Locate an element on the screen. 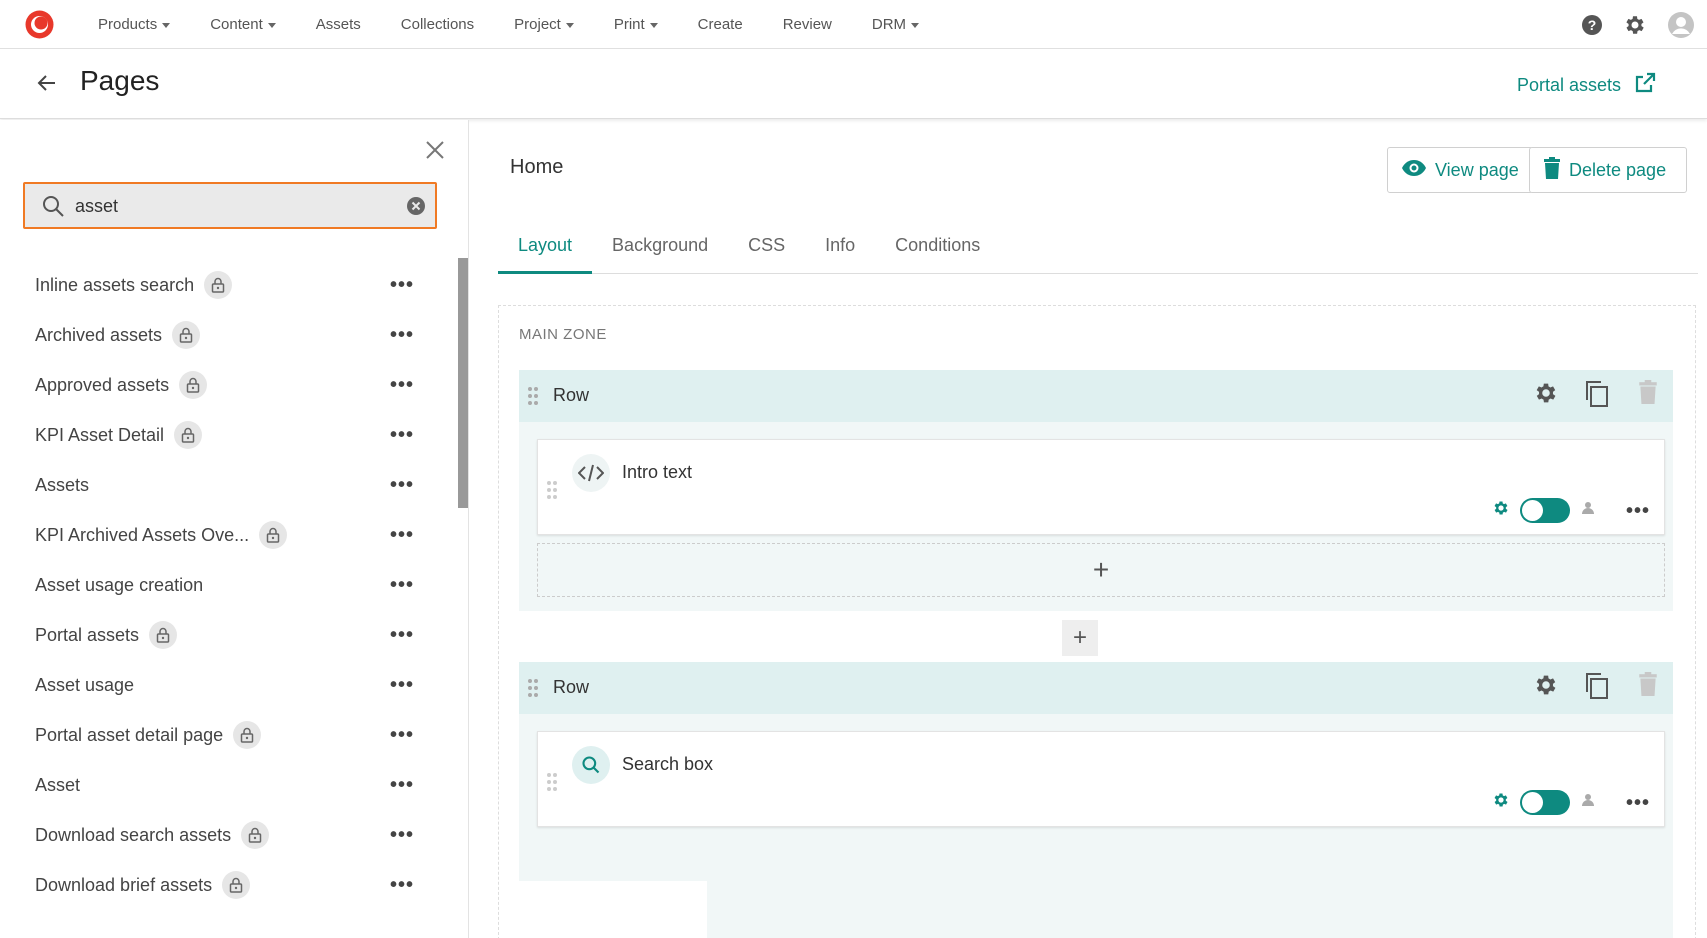  widget-card: Intro text ••• is located at coordinates (1101, 487).